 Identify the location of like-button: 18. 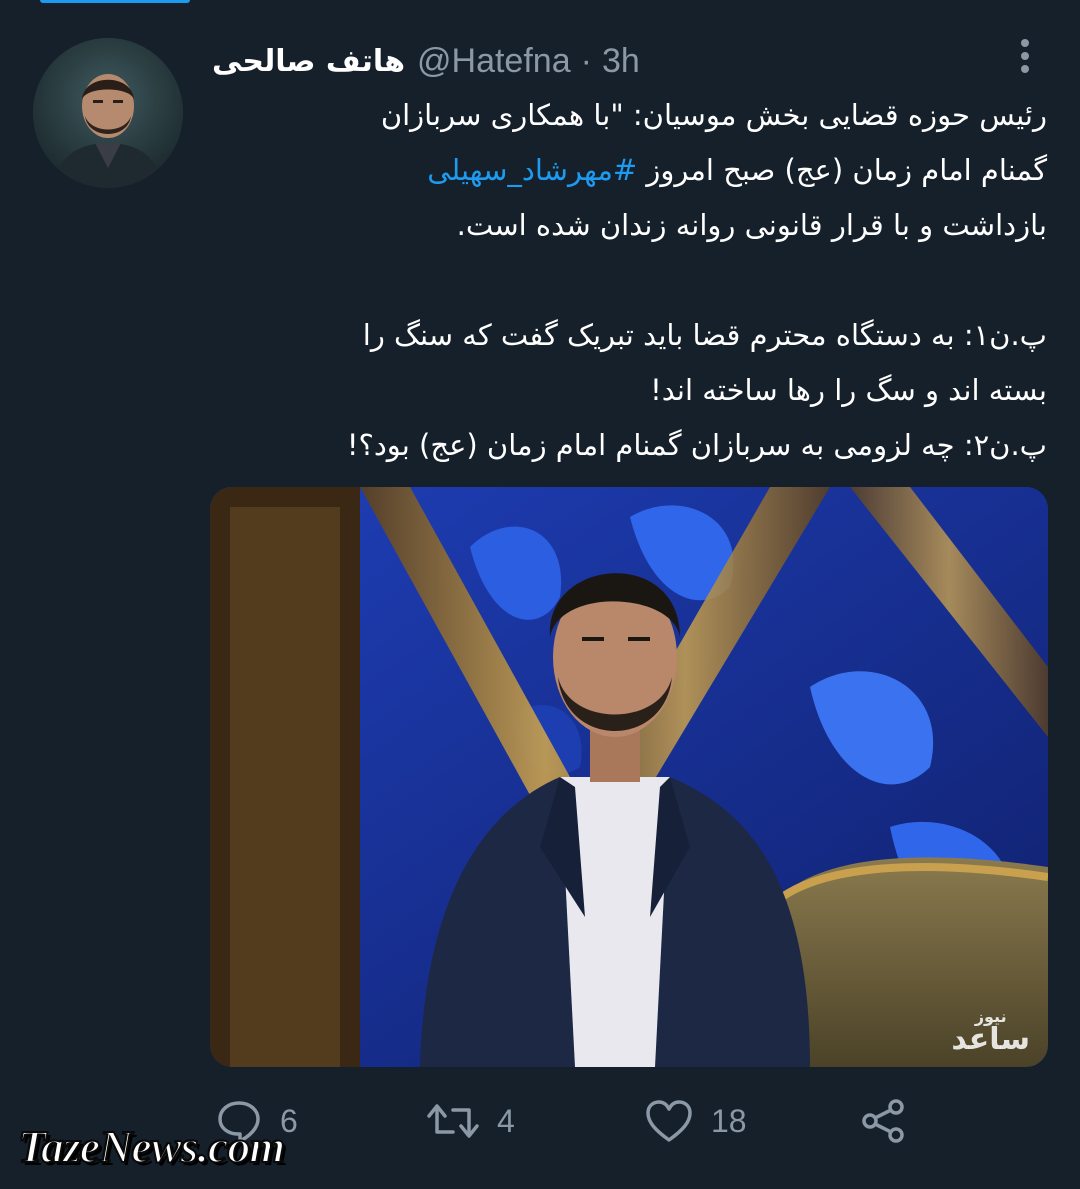
(696, 1121).